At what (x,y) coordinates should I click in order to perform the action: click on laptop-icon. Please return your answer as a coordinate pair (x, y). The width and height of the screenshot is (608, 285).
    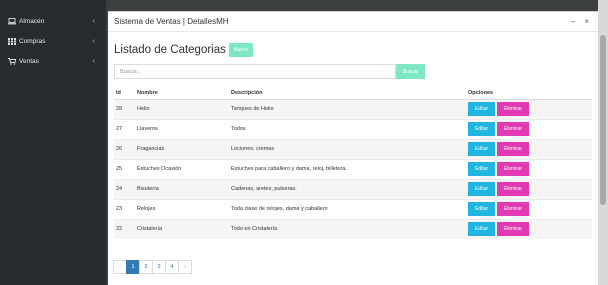
    Looking at the image, I should click on (11, 21).